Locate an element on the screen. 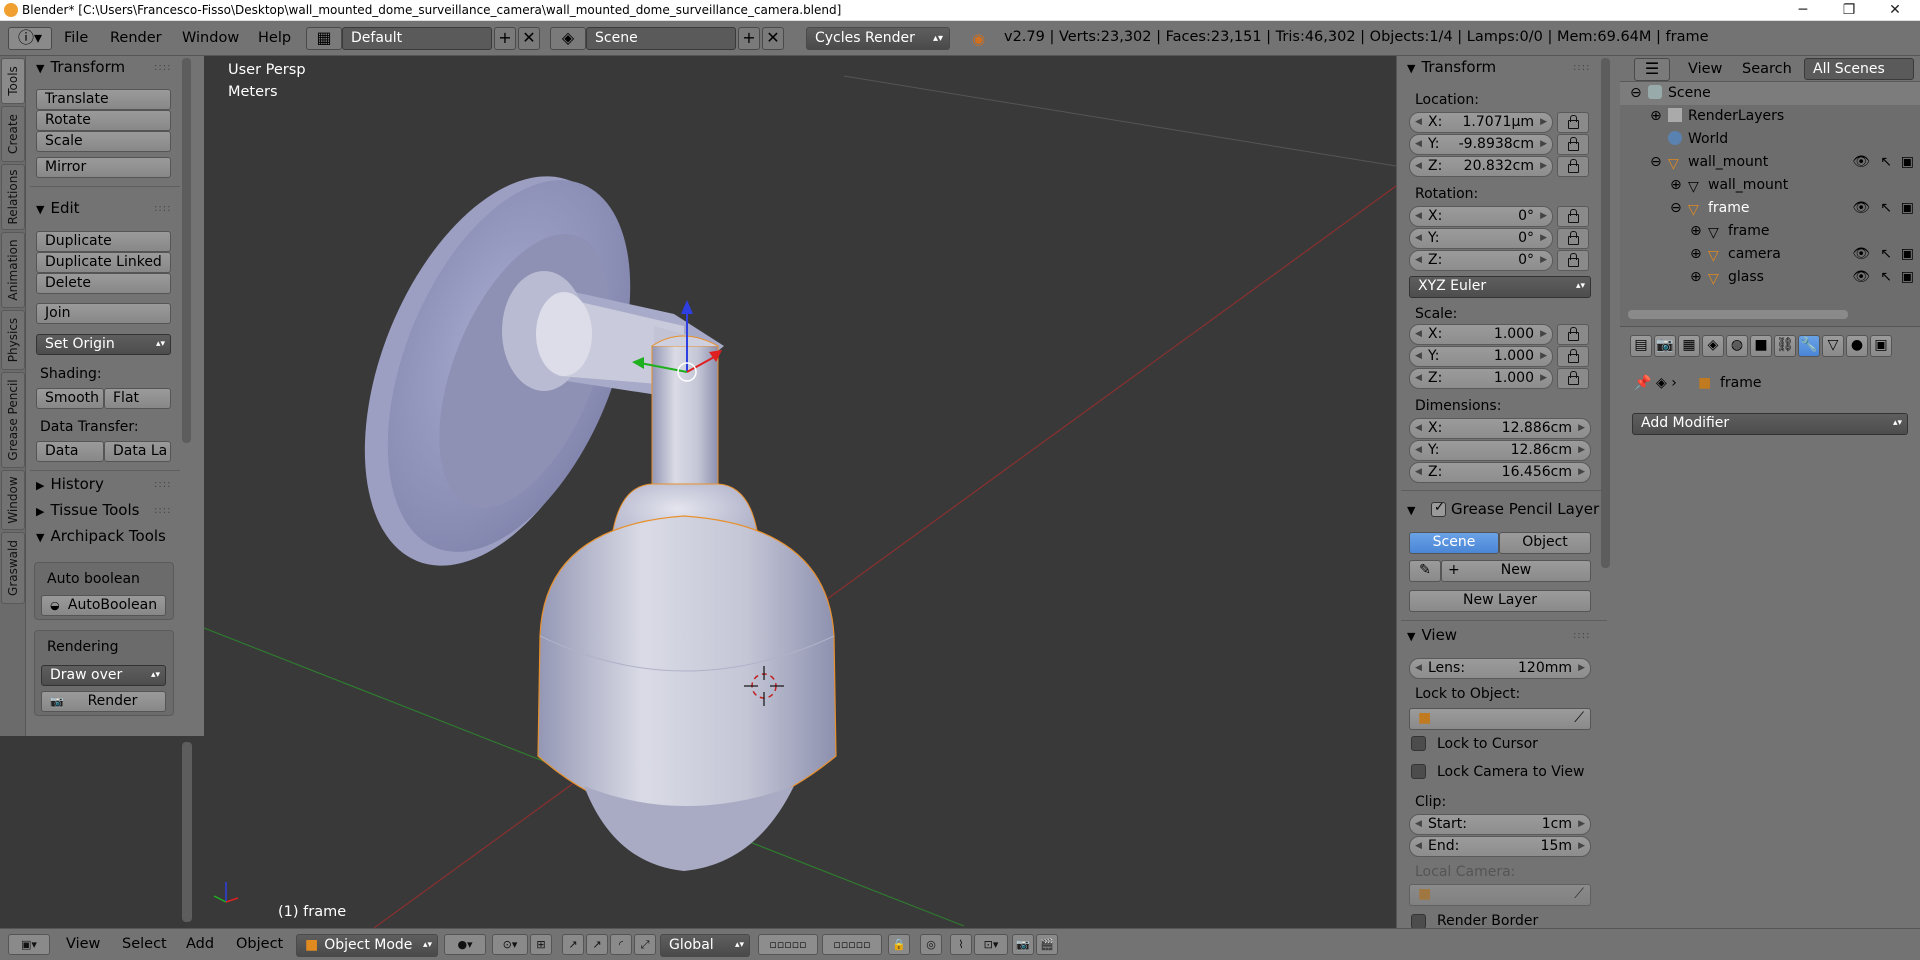 Image resolution: width=1920 pixels, height=960 pixels. outliner-row-wall-mount: ⊖ ▽ wall_mount 👁 ↖ ▣ is located at coordinates (1770, 162).